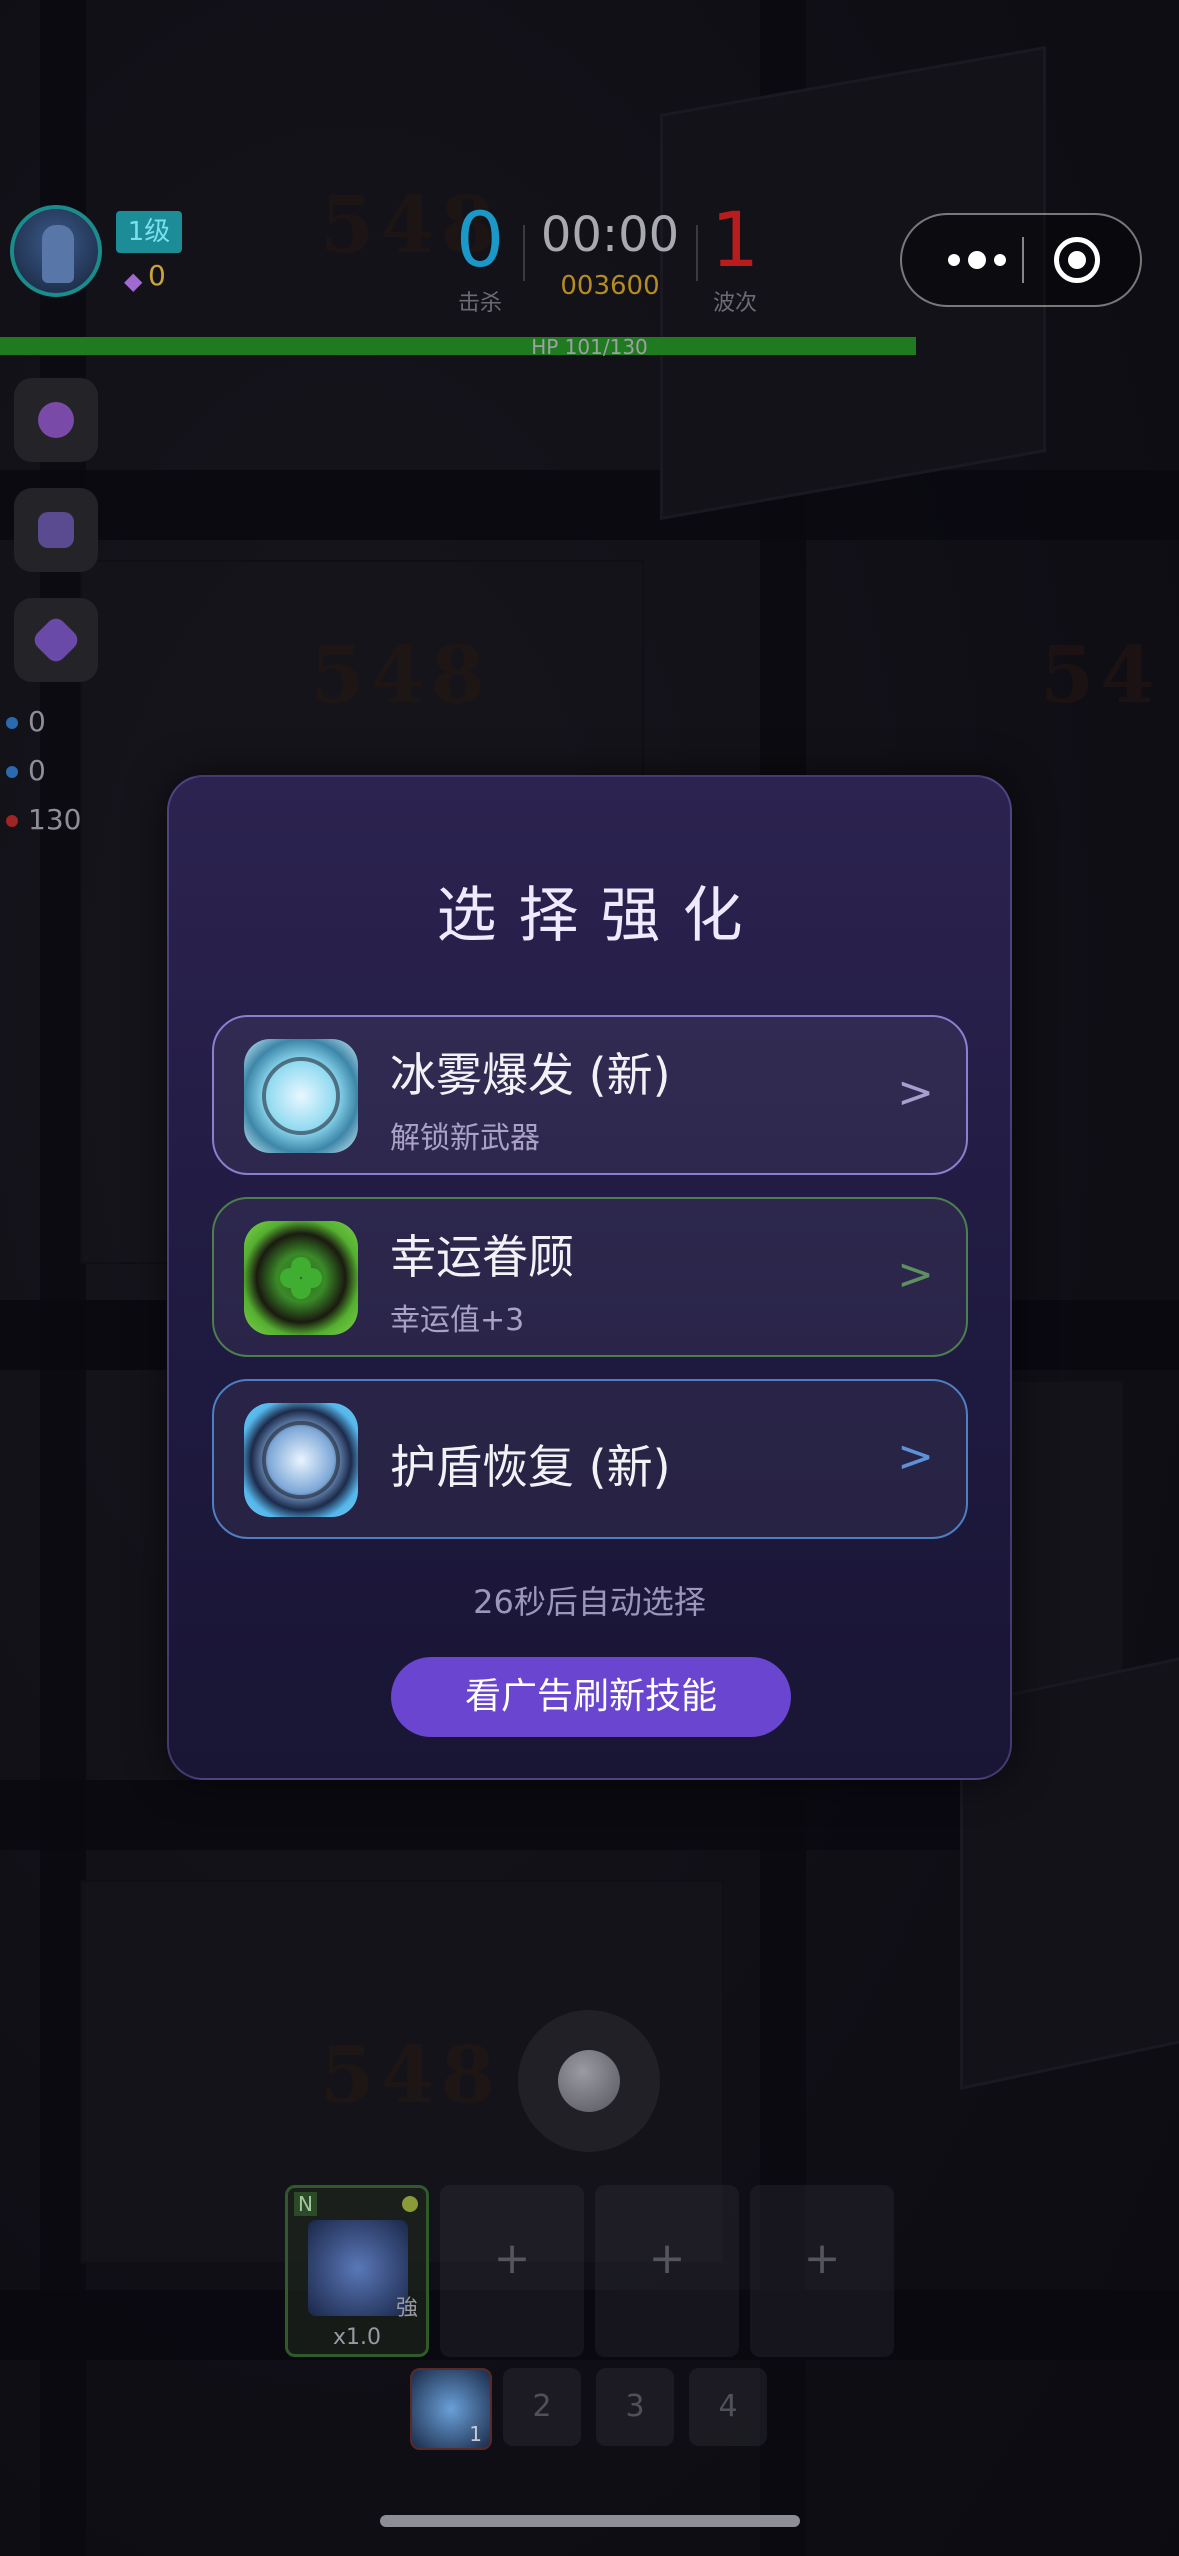  What do you see at coordinates (301, 1278) in the screenshot?
I see `clover-icon` at bounding box center [301, 1278].